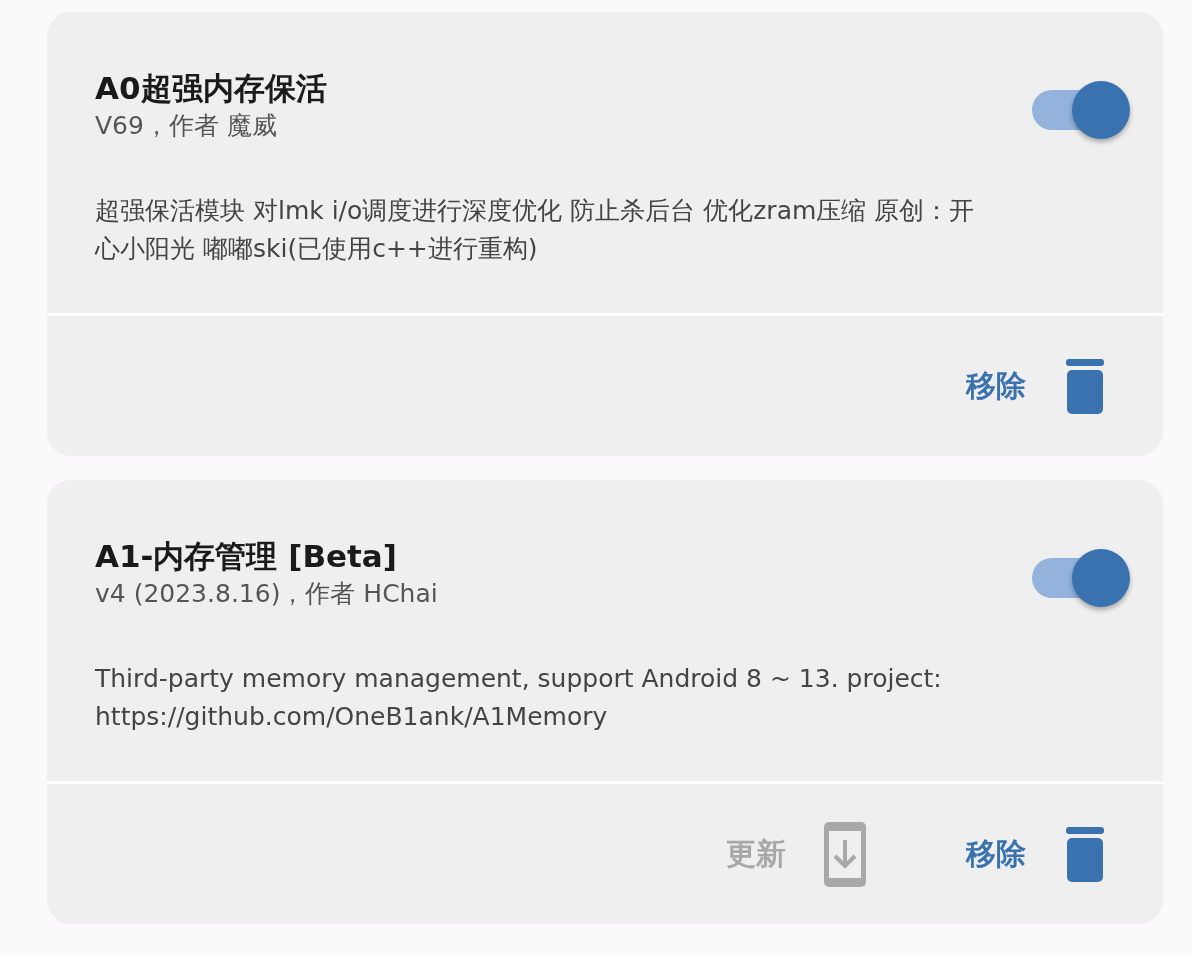  I want to click on module-version: V69，作者 魔威, so click(186, 126).